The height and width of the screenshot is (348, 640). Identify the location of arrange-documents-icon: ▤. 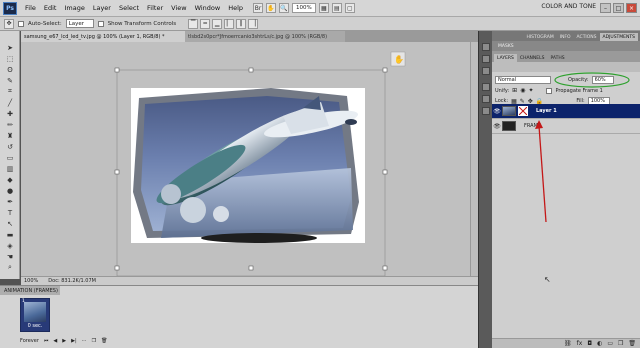
(336, 8).